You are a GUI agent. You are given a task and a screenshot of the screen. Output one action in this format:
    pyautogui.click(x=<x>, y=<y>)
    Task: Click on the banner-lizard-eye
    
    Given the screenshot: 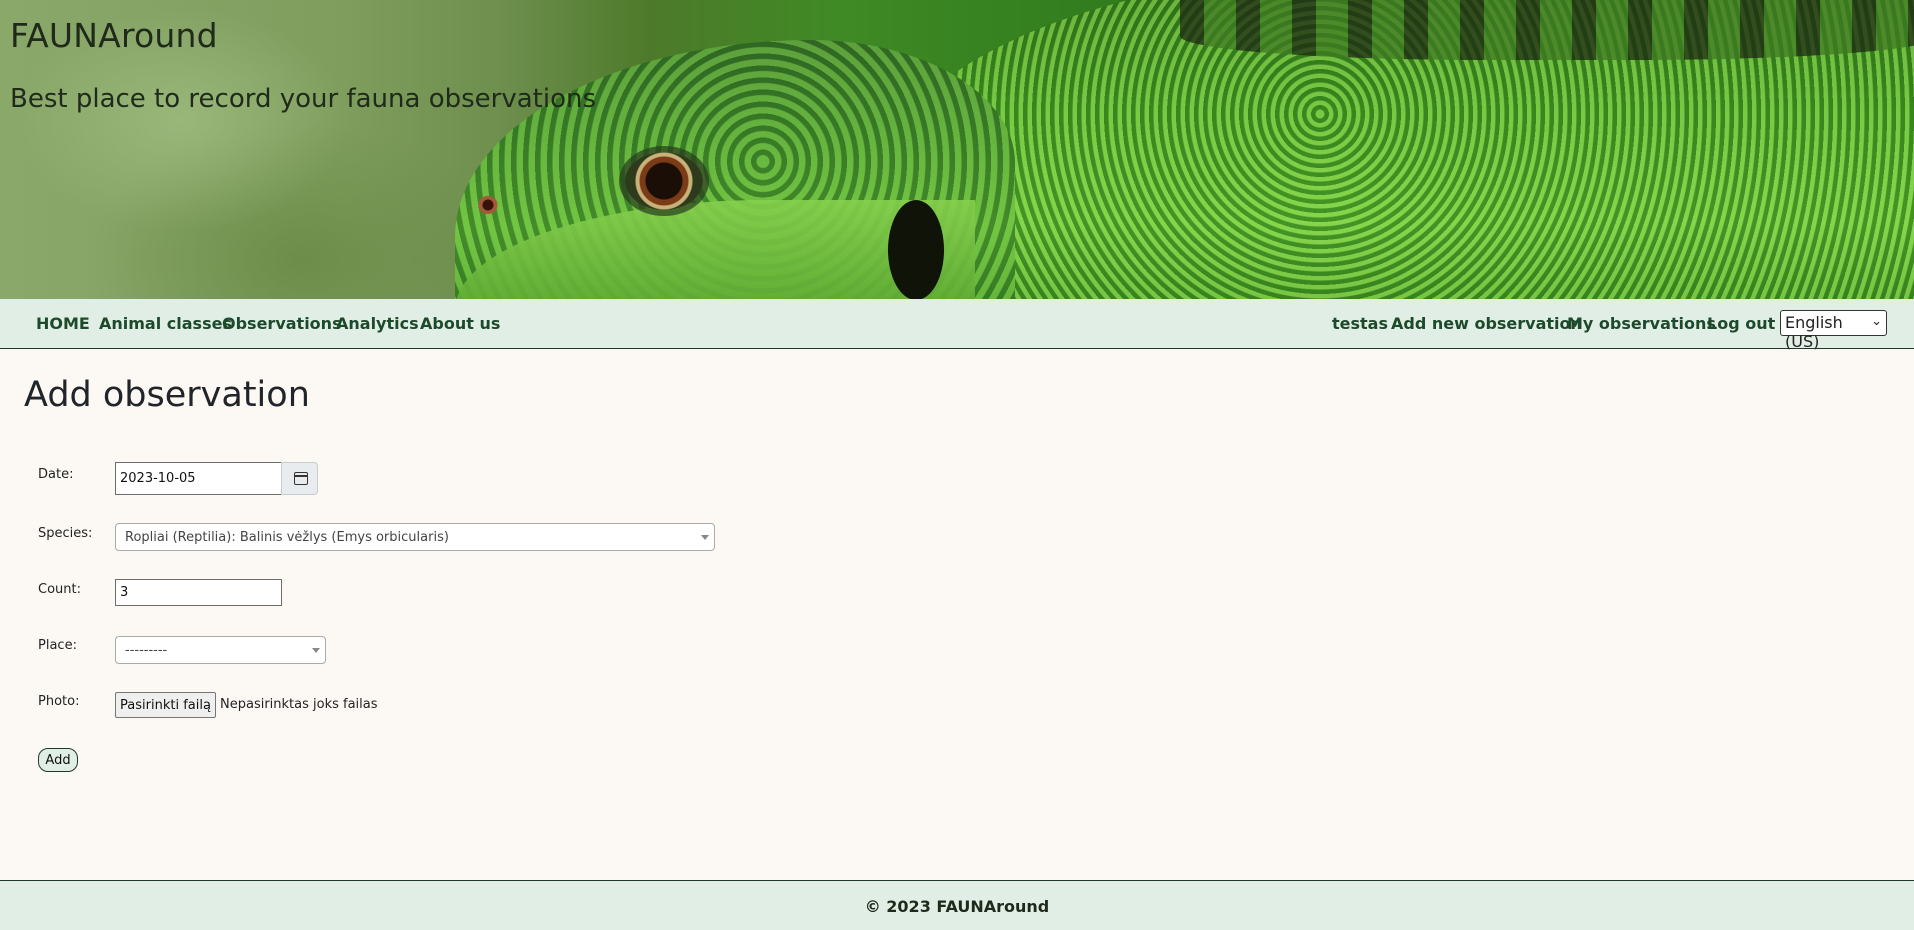 What is the action you would take?
    pyautogui.click(x=664, y=181)
    